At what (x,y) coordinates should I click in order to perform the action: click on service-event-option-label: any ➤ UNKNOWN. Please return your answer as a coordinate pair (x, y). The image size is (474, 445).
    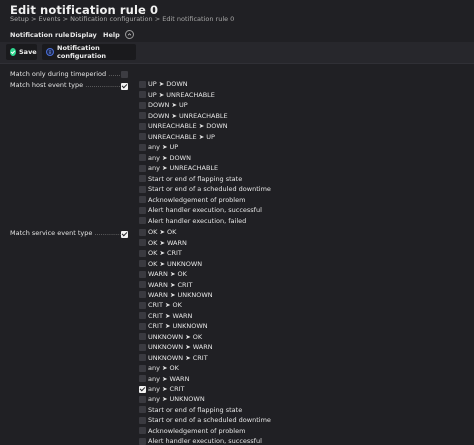
    Looking at the image, I should click on (176, 399).